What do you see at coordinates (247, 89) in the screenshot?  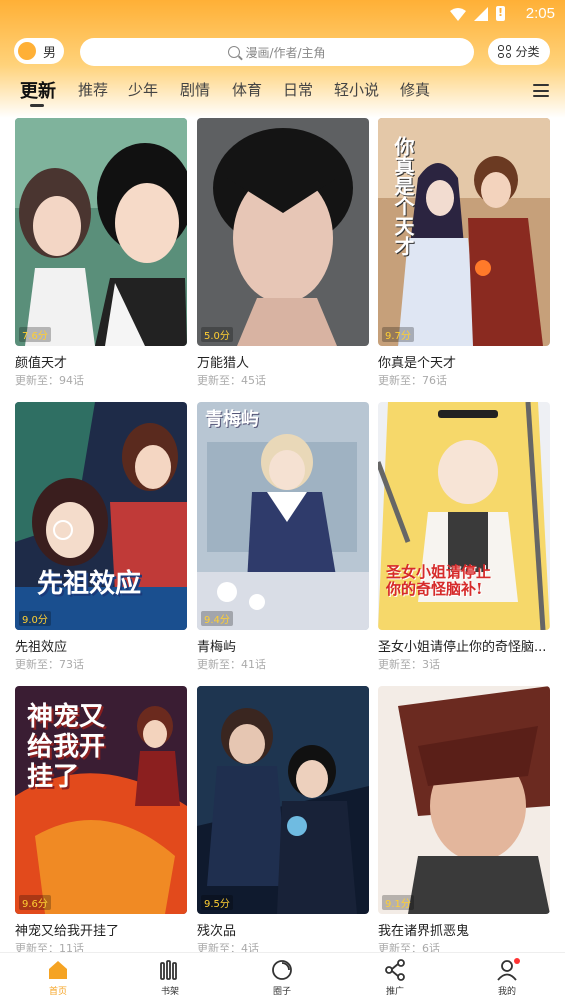 I see `tab-sports: 体育` at bounding box center [247, 89].